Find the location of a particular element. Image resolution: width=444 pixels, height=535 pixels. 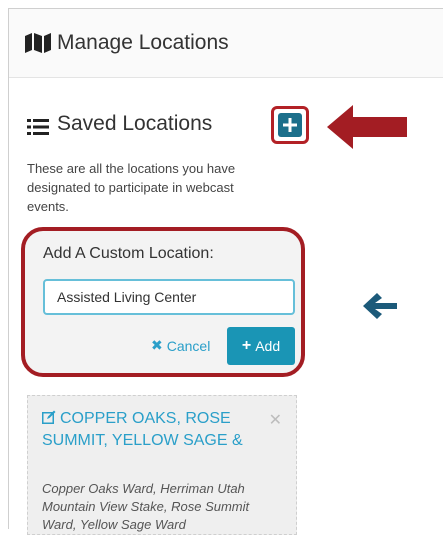

add-custom-location-button: + Add is located at coordinates (261, 346).